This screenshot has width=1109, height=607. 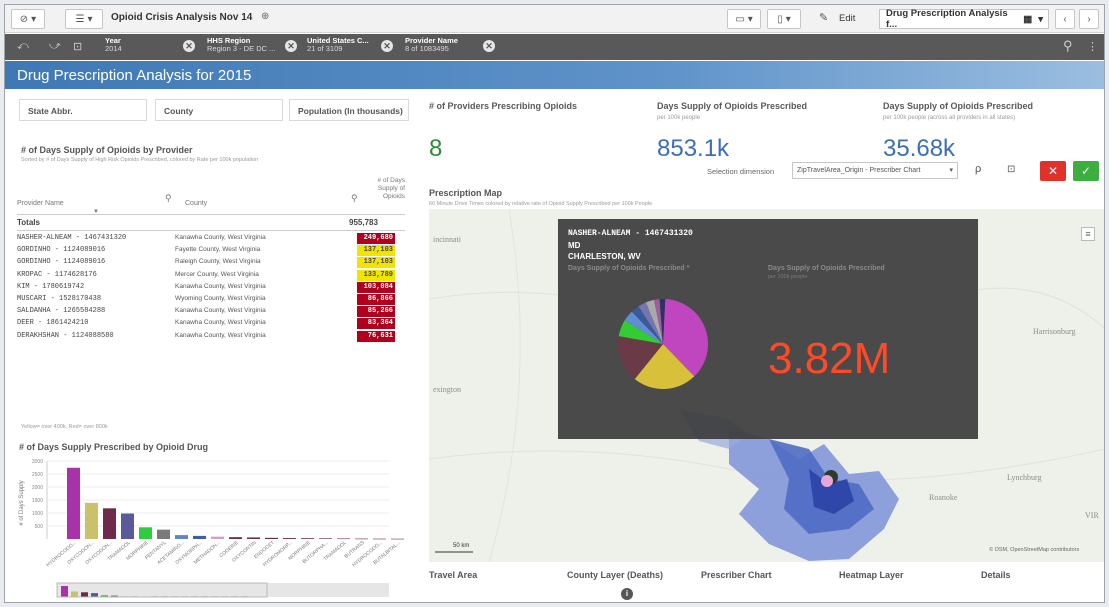 I want to click on cell-value: 137,103, so click(x=376, y=251).